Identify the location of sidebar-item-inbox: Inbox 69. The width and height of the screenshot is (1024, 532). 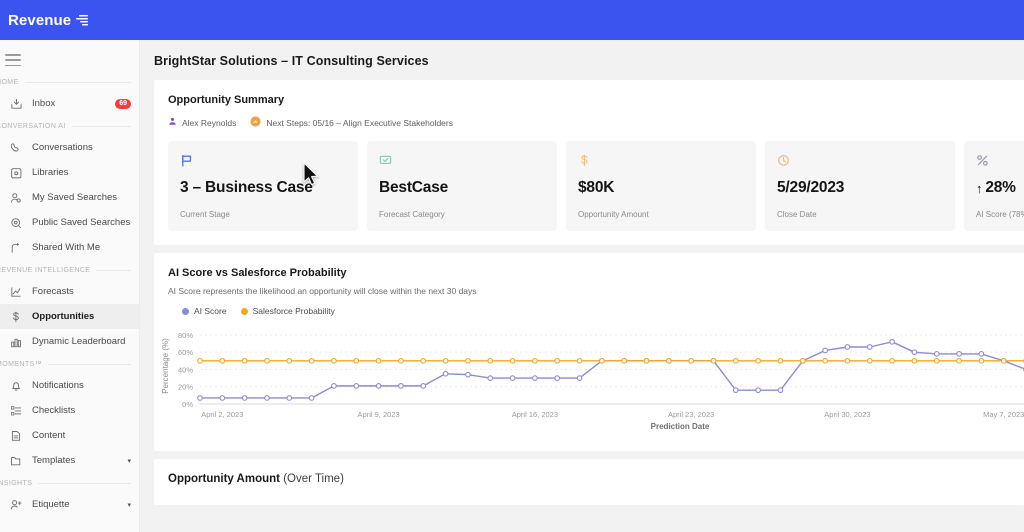
(69, 103).